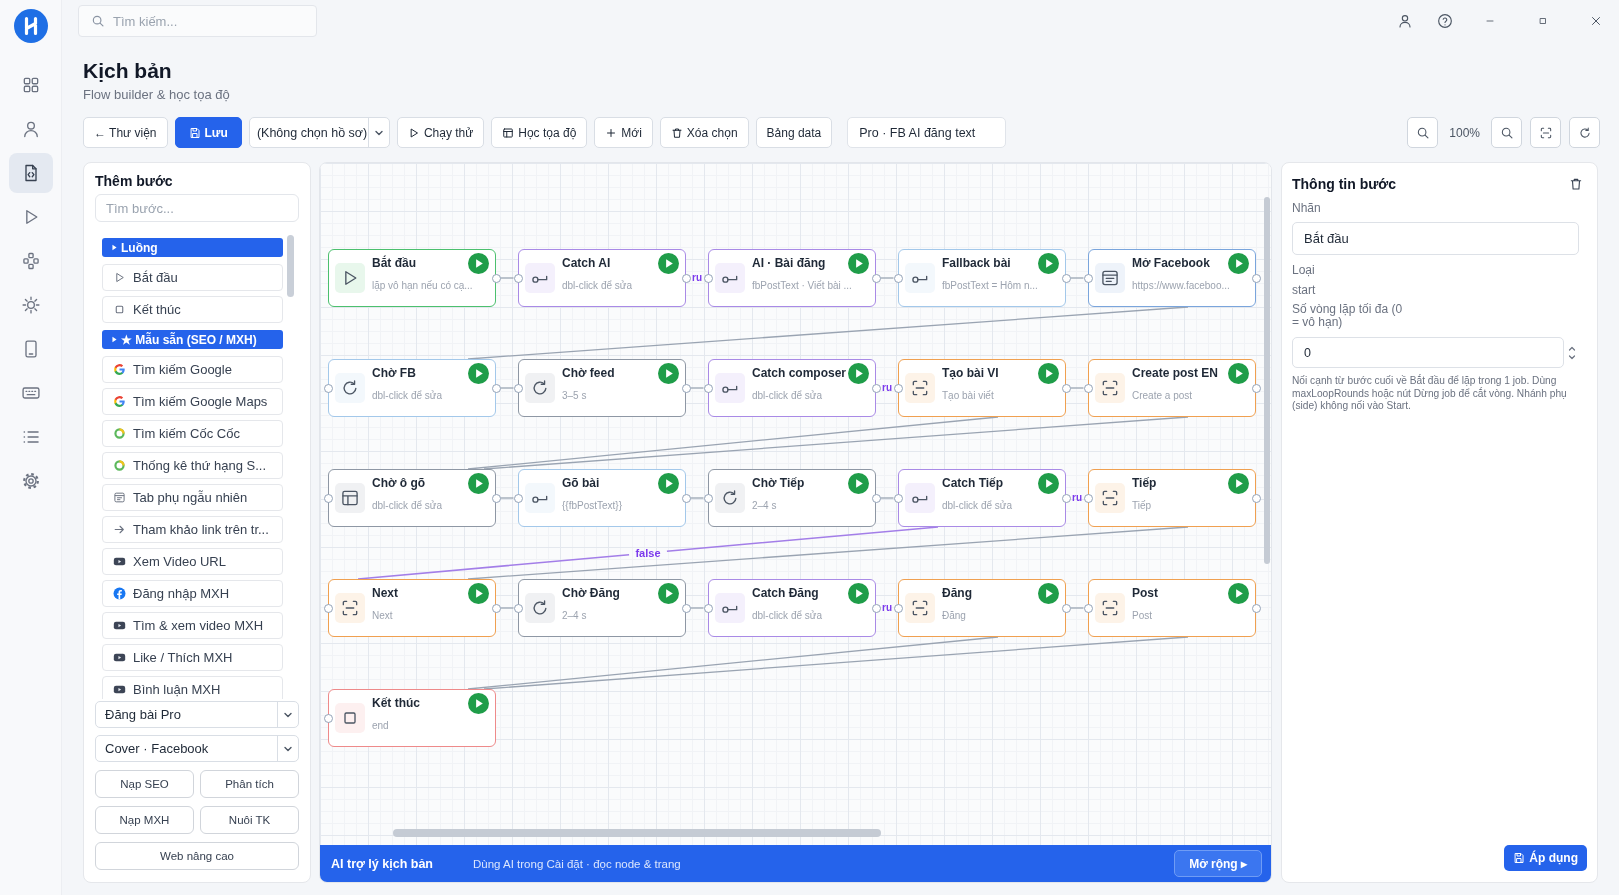 The width and height of the screenshot is (1619, 895). I want to click on nav-button, so click(30, 173).